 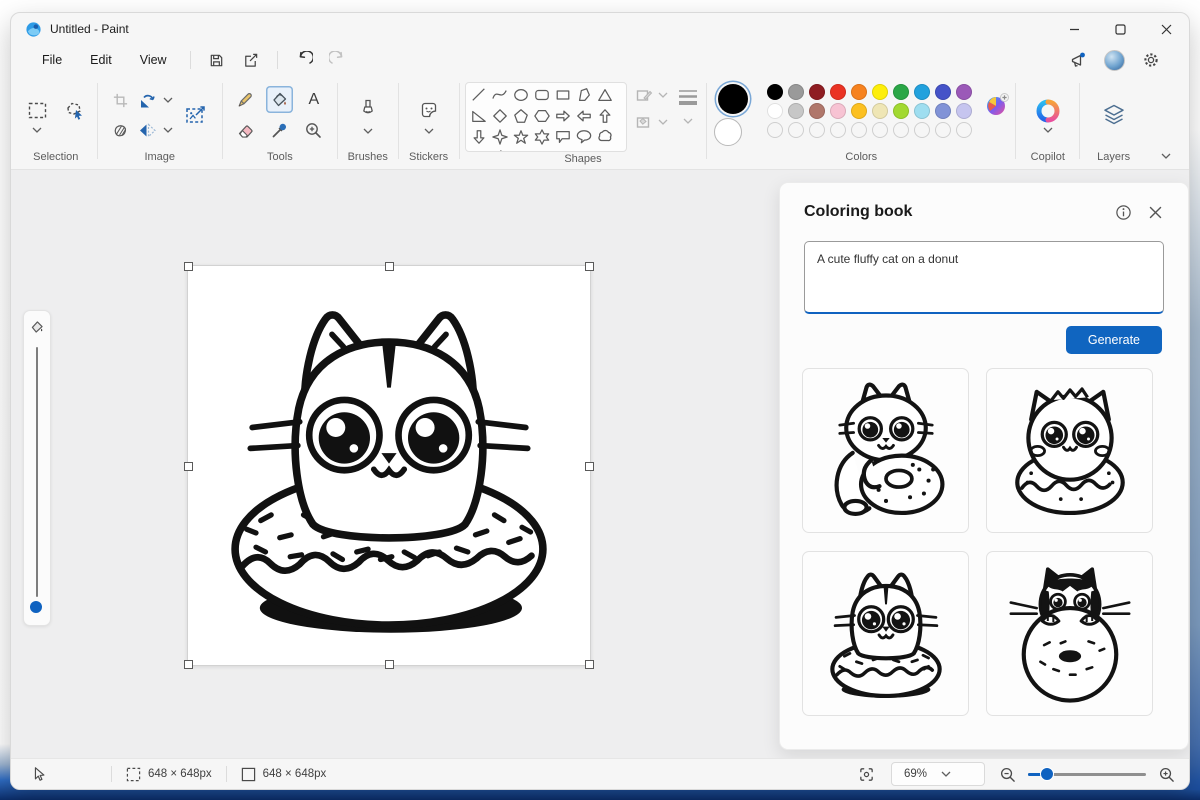 I want to click on settings-button, so click(x=1151, y=60).